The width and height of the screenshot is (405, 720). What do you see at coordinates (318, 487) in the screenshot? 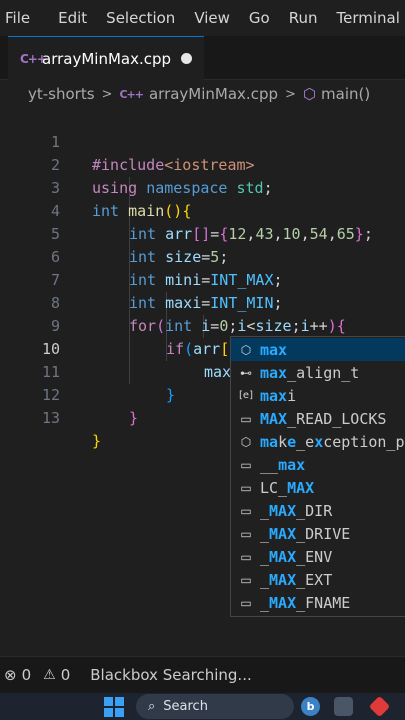
I see `suggestion-item: ▭ LC_ MAX` at bounding box center [318, 487].